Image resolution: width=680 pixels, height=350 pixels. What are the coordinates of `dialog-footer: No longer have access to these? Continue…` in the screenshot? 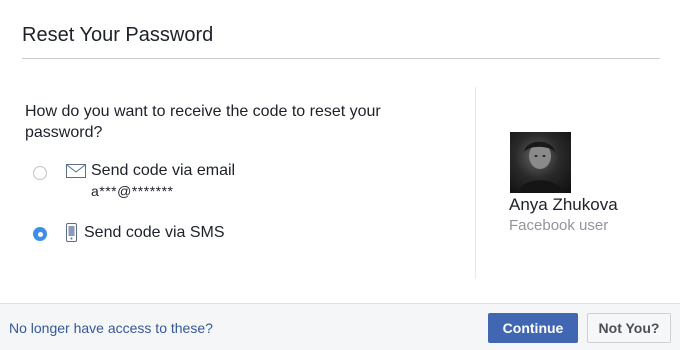 It's located at (340, 326).